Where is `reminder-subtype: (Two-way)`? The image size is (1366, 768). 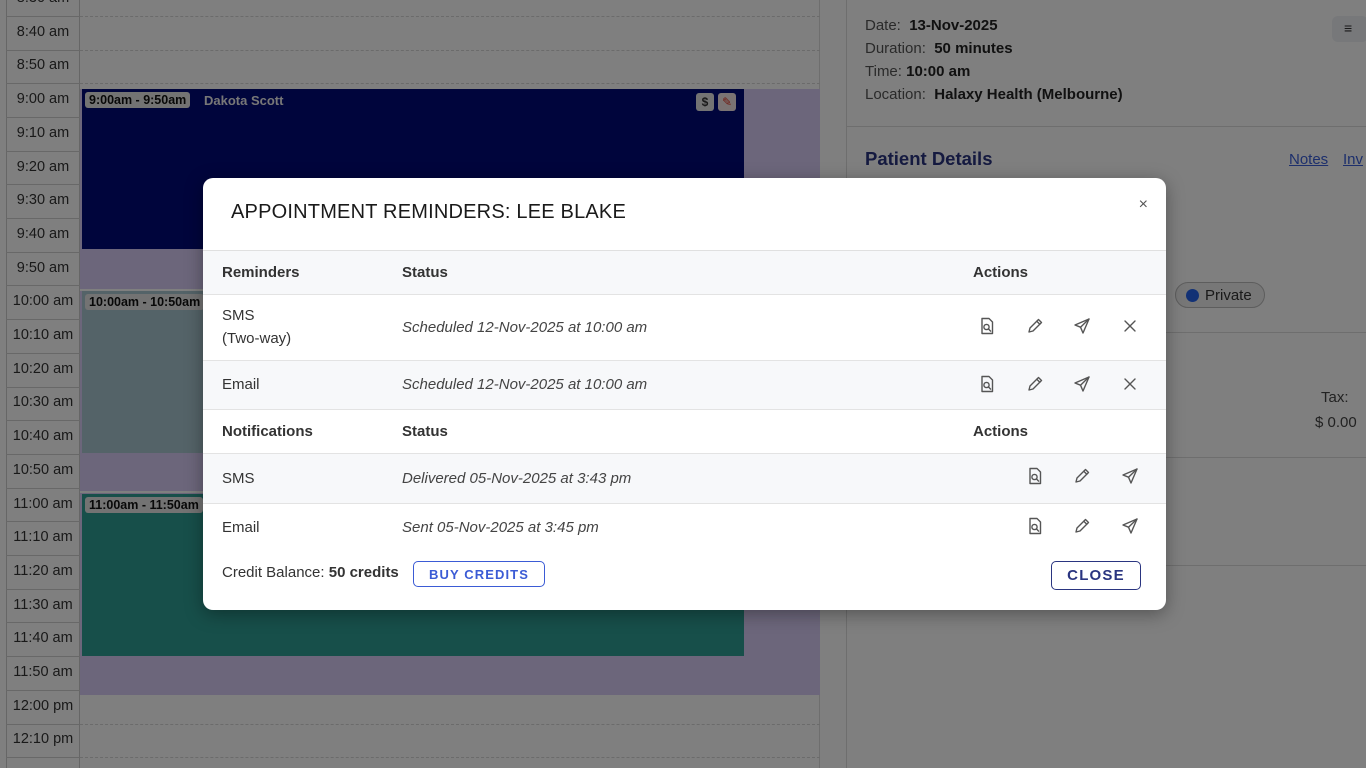 reminder-subtype: (Two-way) is located at coordinates (257, 338).